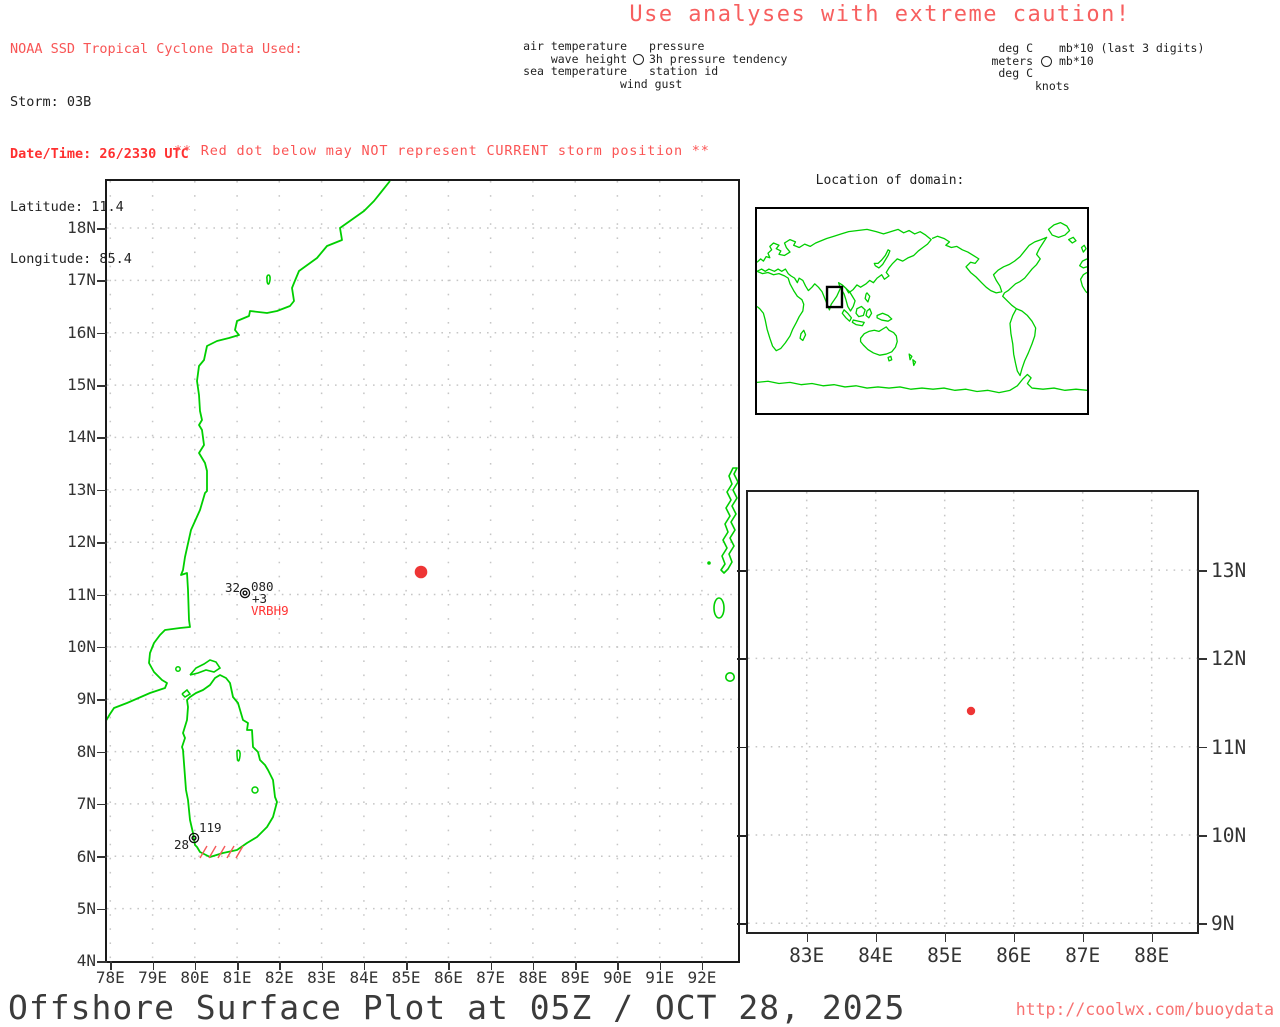 The height and width of the screenshot is (1027, 1280). I want to click on units-pressure: mb*10 (last 3 digits), so click(1132, 48).